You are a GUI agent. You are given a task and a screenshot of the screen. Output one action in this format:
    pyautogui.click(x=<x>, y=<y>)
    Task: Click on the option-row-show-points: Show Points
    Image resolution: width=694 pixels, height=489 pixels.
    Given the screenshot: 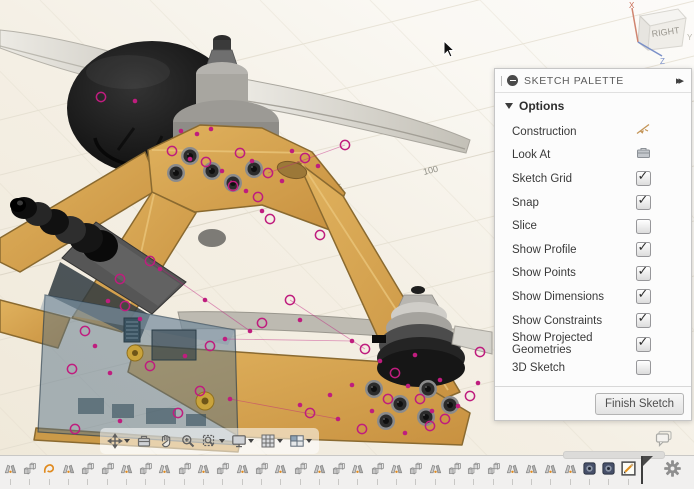 What is the action you would take?
    pyautogui.click(x=593, y=274)
    